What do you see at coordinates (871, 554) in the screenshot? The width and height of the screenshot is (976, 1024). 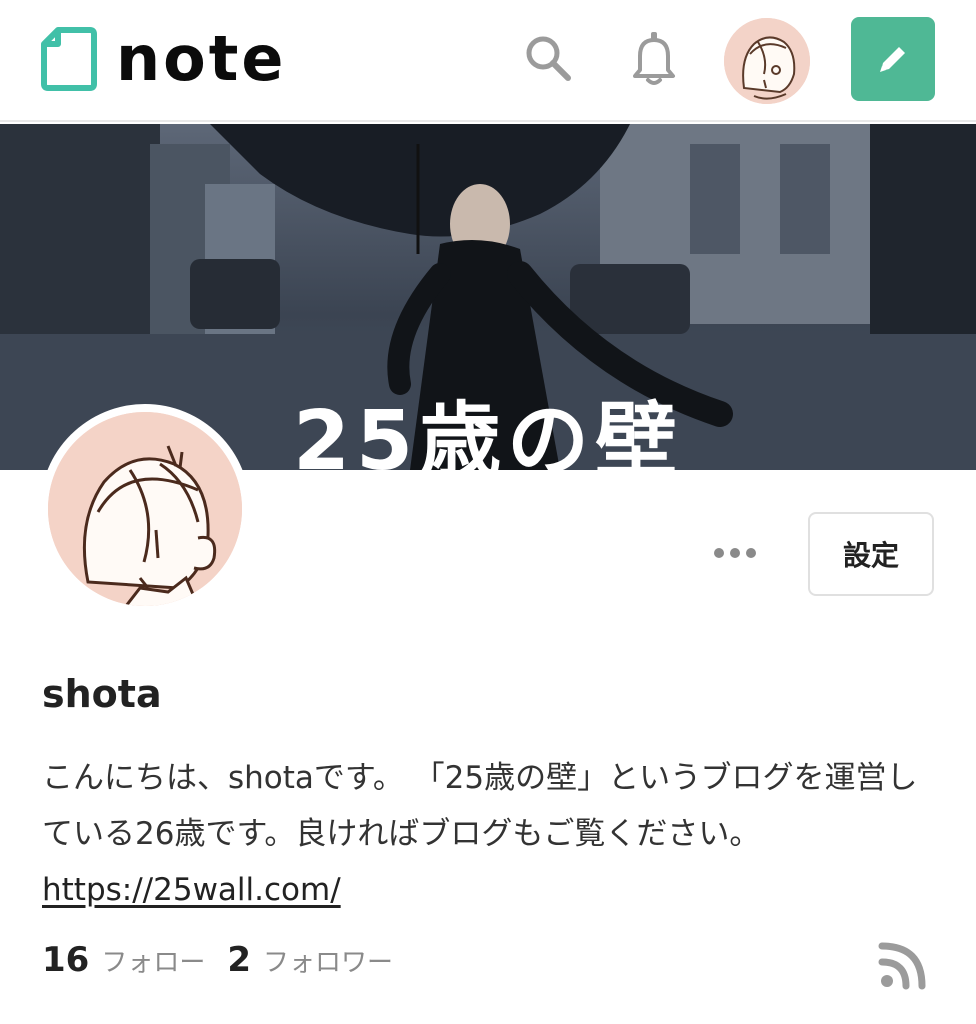 I see `settings-button: 設定` at bounding box center [871, 554].